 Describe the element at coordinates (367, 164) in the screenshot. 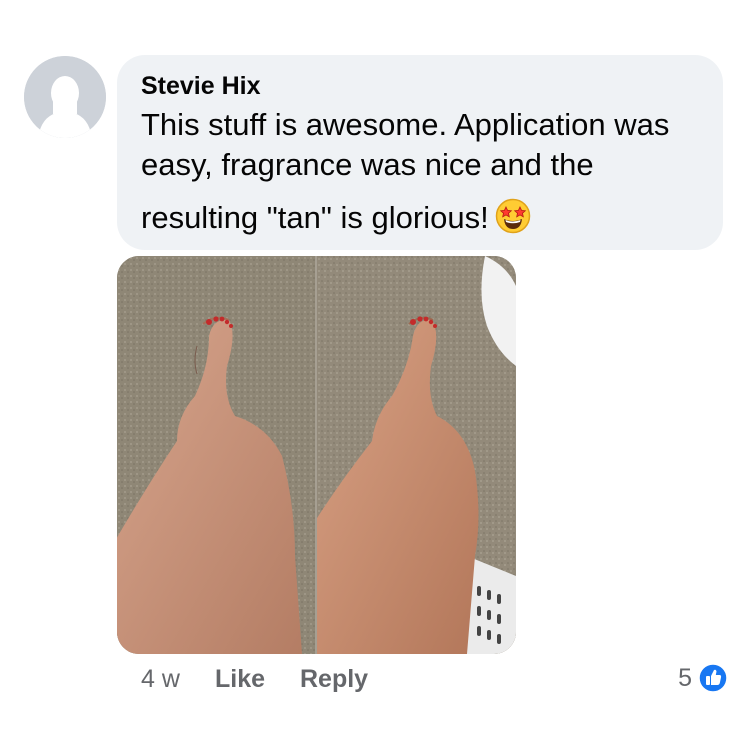

I see `comment-text-line: easy, fragrance was nice and the` at that location.